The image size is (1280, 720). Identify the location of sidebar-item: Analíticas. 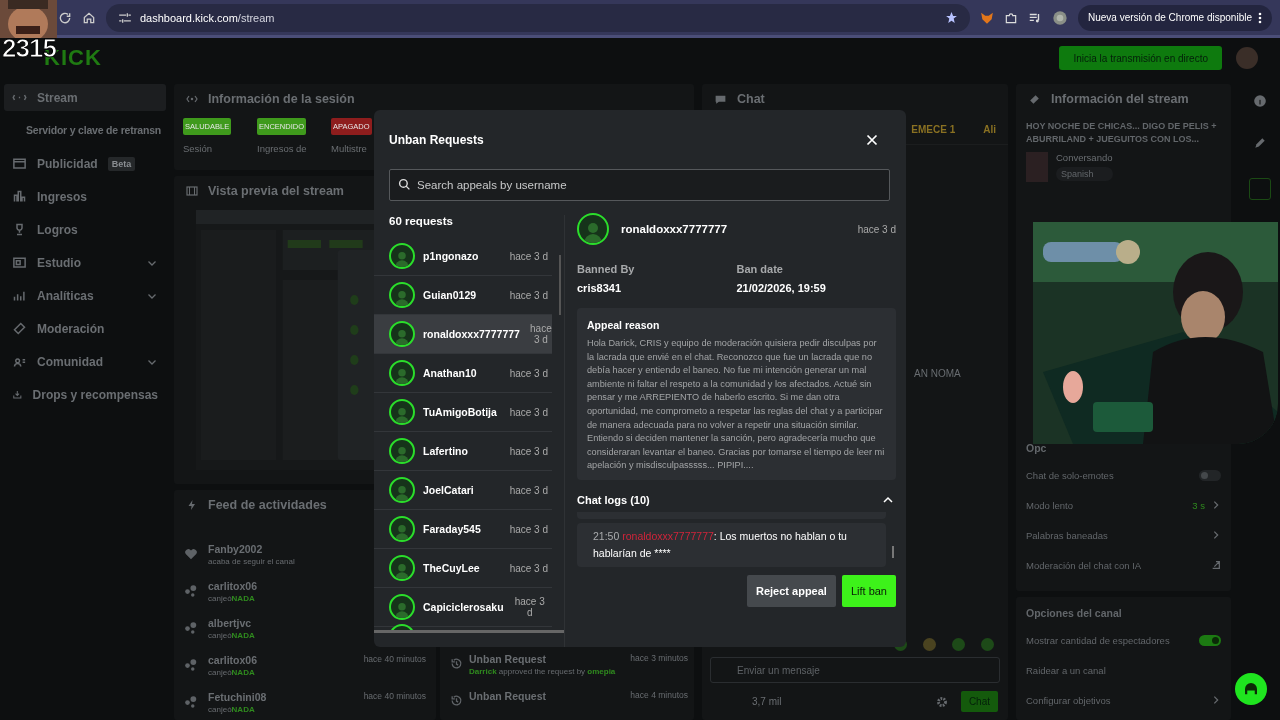
(85, 295).